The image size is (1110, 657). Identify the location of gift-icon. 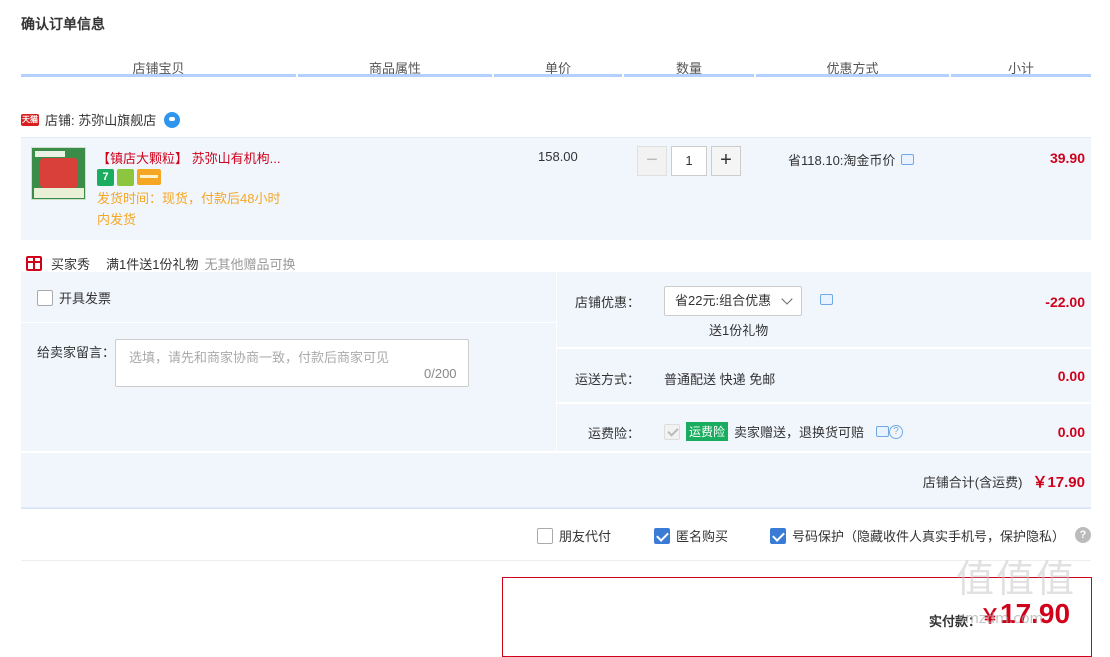
(34, 263).